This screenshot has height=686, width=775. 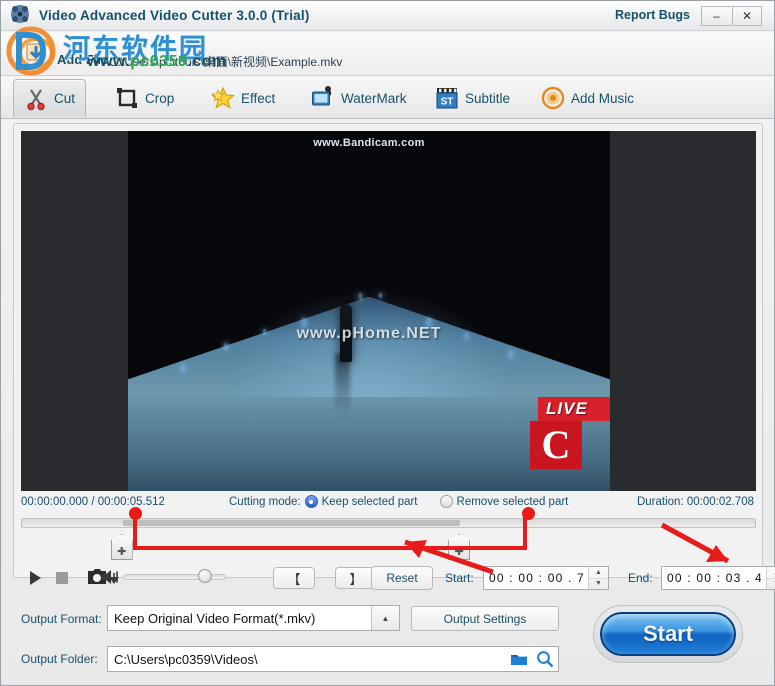 I want to click on trim-end-handle, so click(x=459, y=547).